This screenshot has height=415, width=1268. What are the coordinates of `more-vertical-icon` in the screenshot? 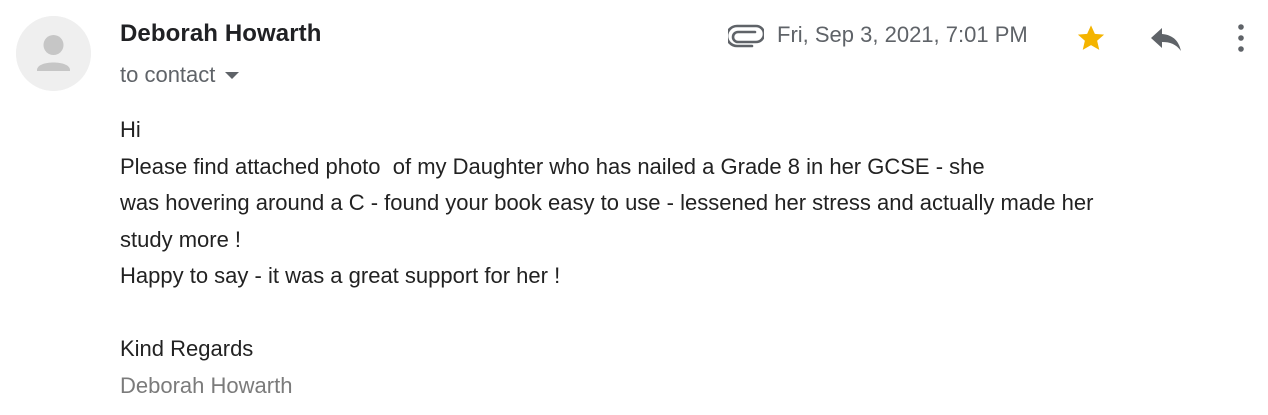 It's located at (1241, 38).